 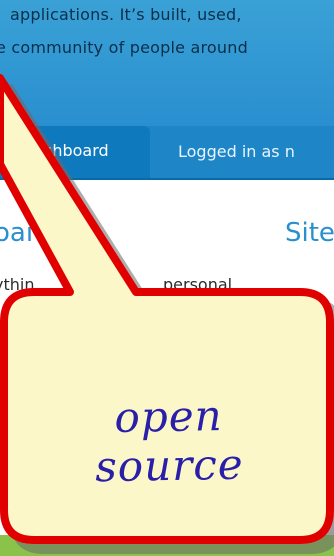 What do you see at coordinates (126, 14) in the screenshot?
I see `hero-text-line-1: applications. It’s built, used,` at bounding box center [126, 14].